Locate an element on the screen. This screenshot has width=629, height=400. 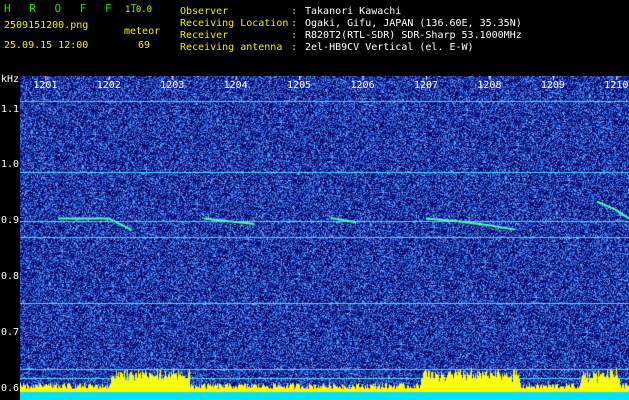
y-tick-label: 0.7 is located at coordinates (10, 332).